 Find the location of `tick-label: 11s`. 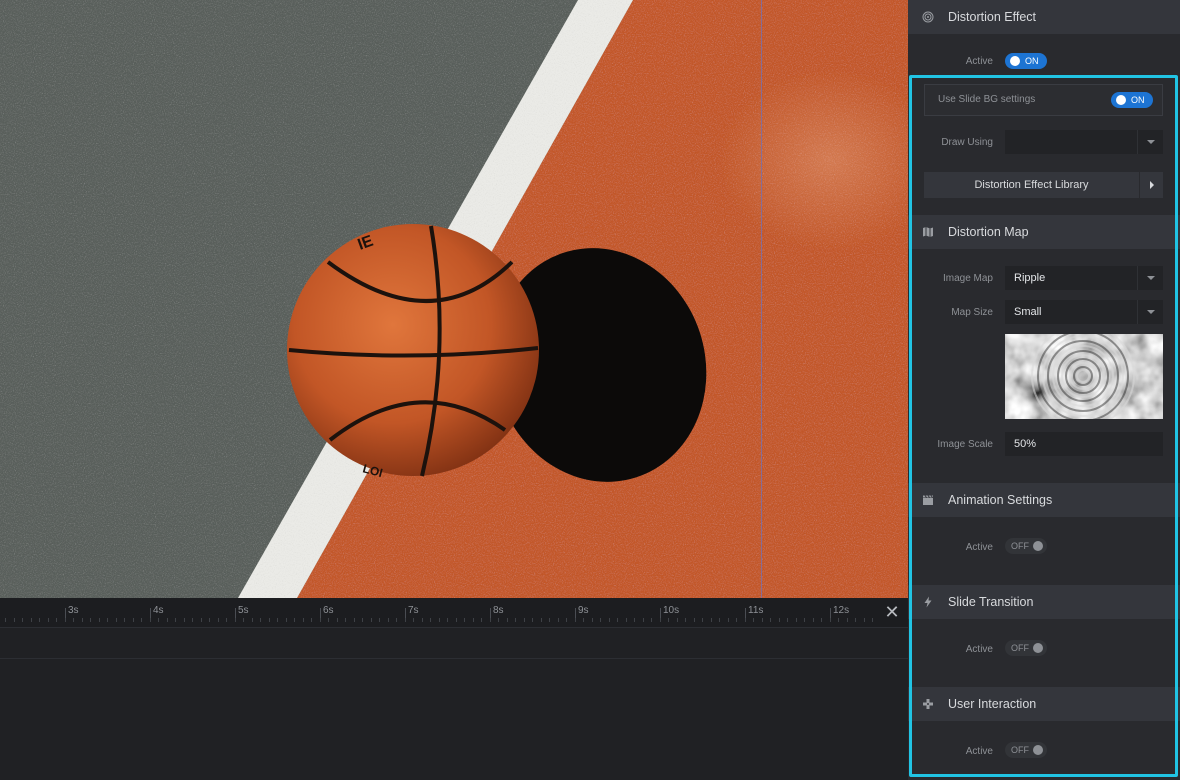

tick-label: 11s is located at coordinates (756, 610).